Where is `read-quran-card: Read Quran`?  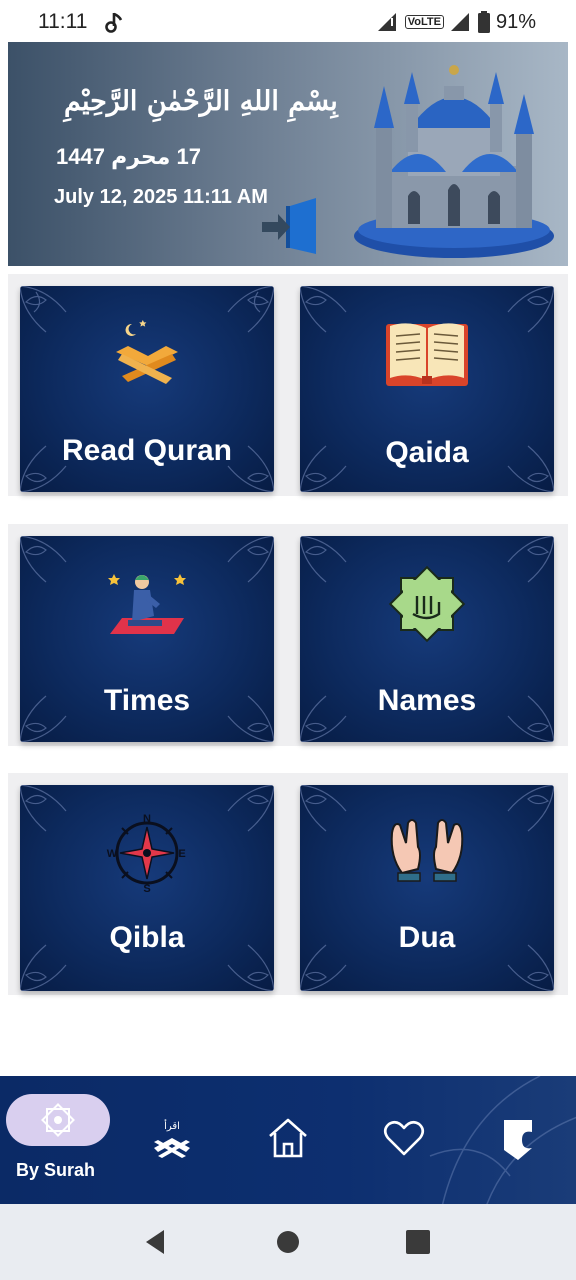 read-quran-card: Read Quran is located at coordinates (147, 389).